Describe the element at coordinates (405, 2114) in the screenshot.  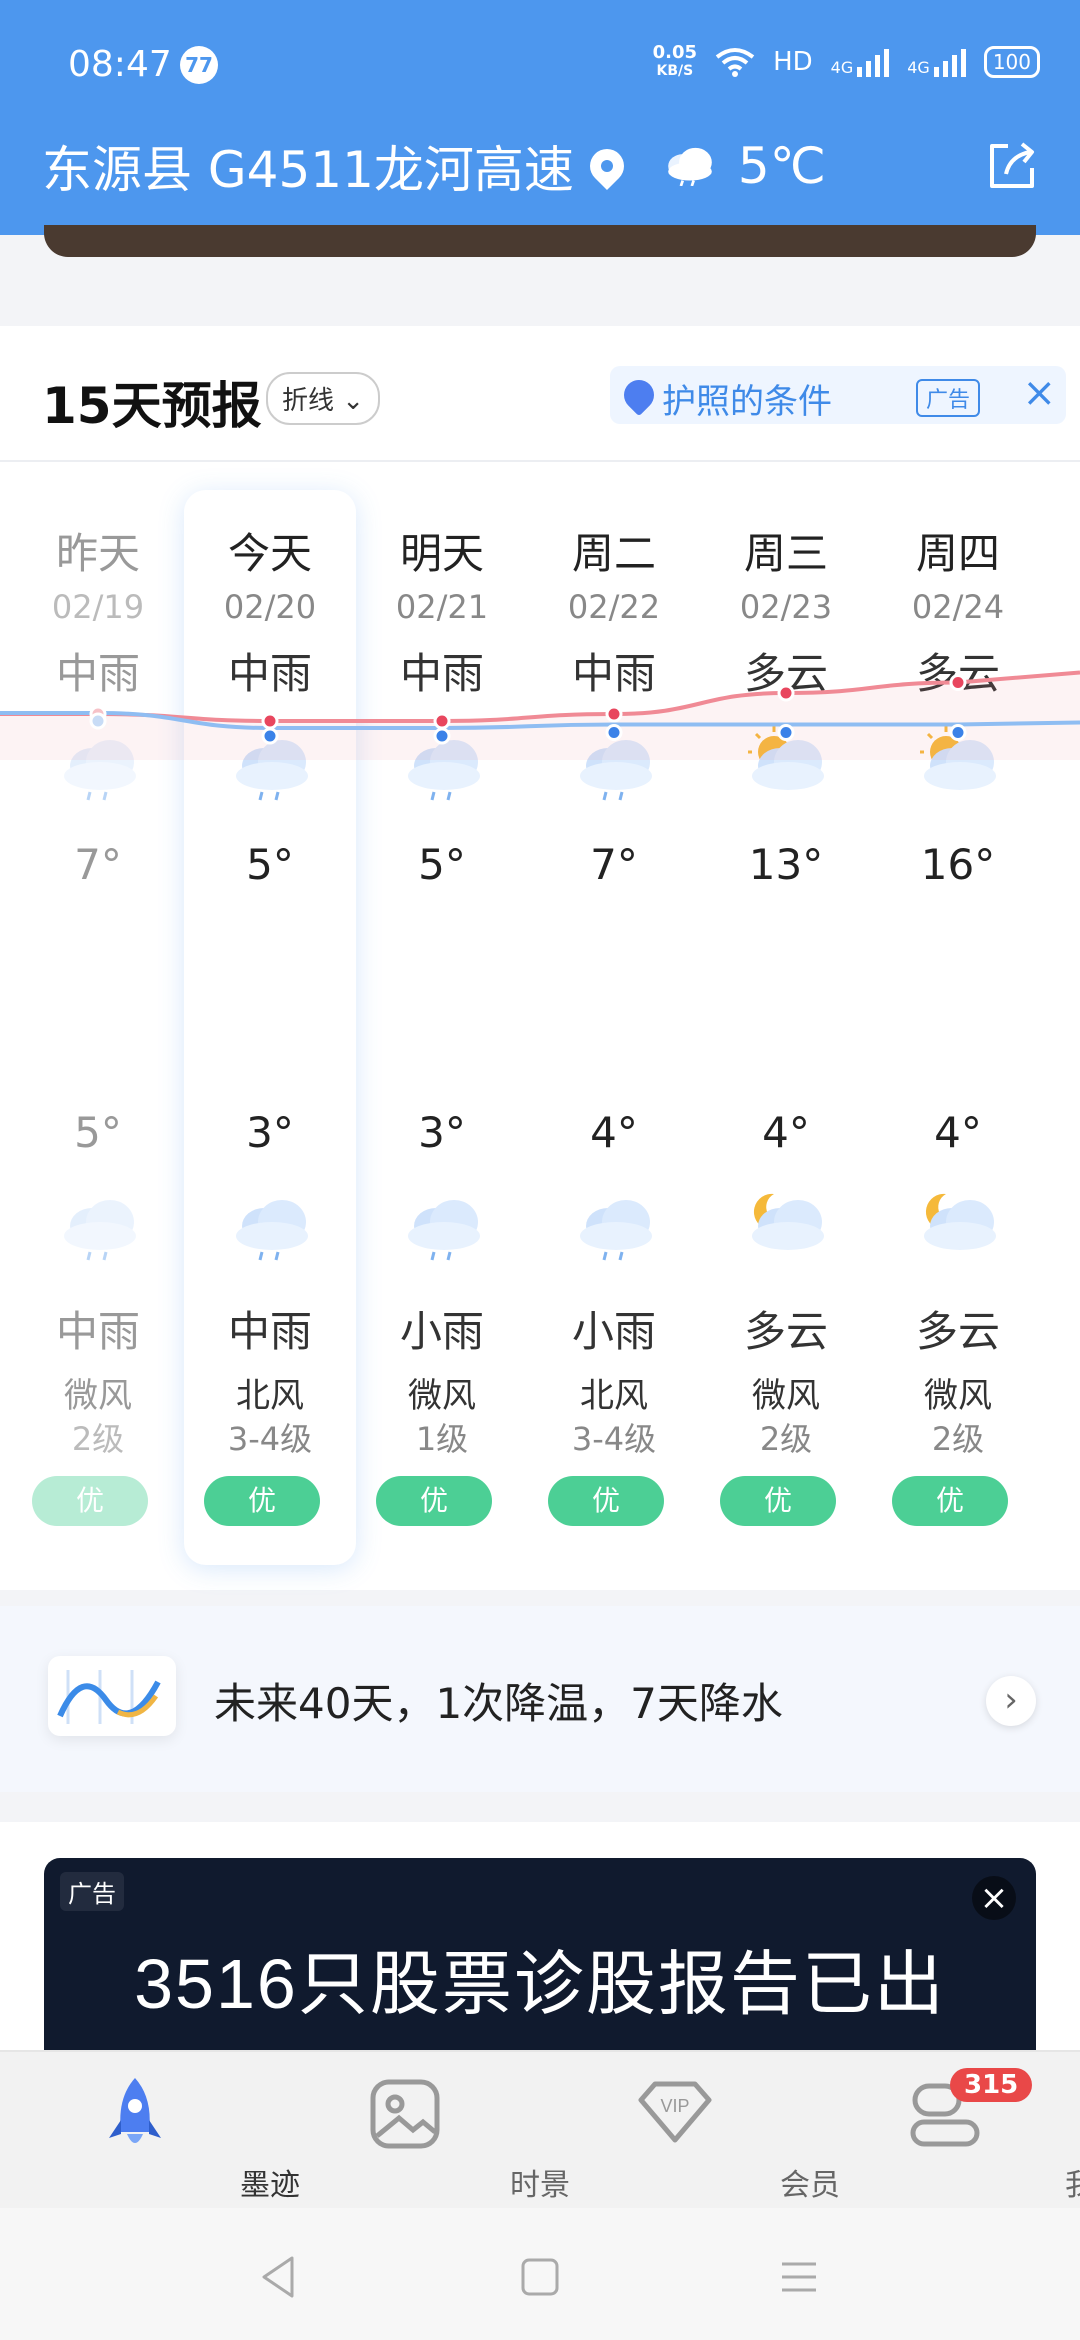
I see `photo-icon` at that location.